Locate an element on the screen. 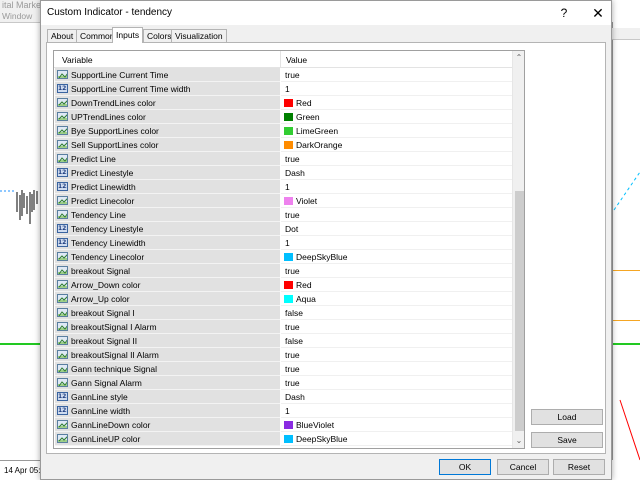 This screenshot has height=480, width=640. table-row: GannLineUP color DeepSkyBlue is located at coordinates (283, 439).